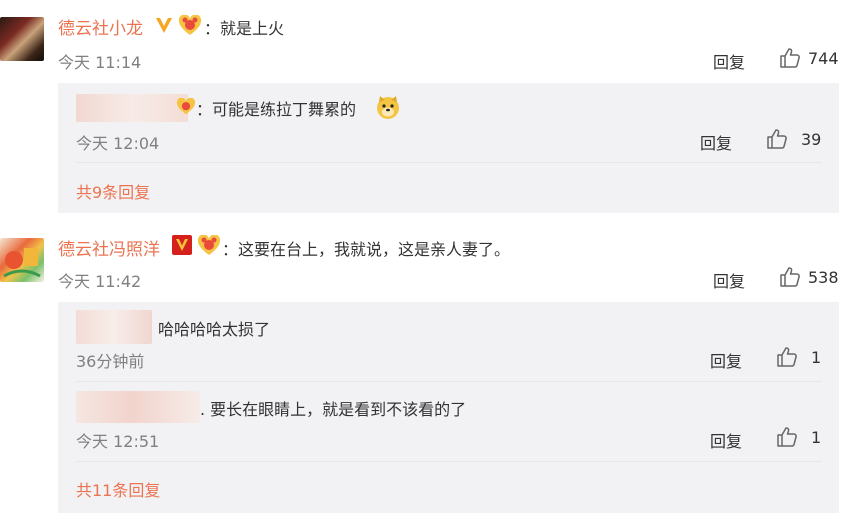 Image resolution: width=851 pixels, height=521 pixels. What do you see at coordinates (109, 247) in the screenshot?
I see `username: 德云社冯照洋` at bounding box center [109, 247].